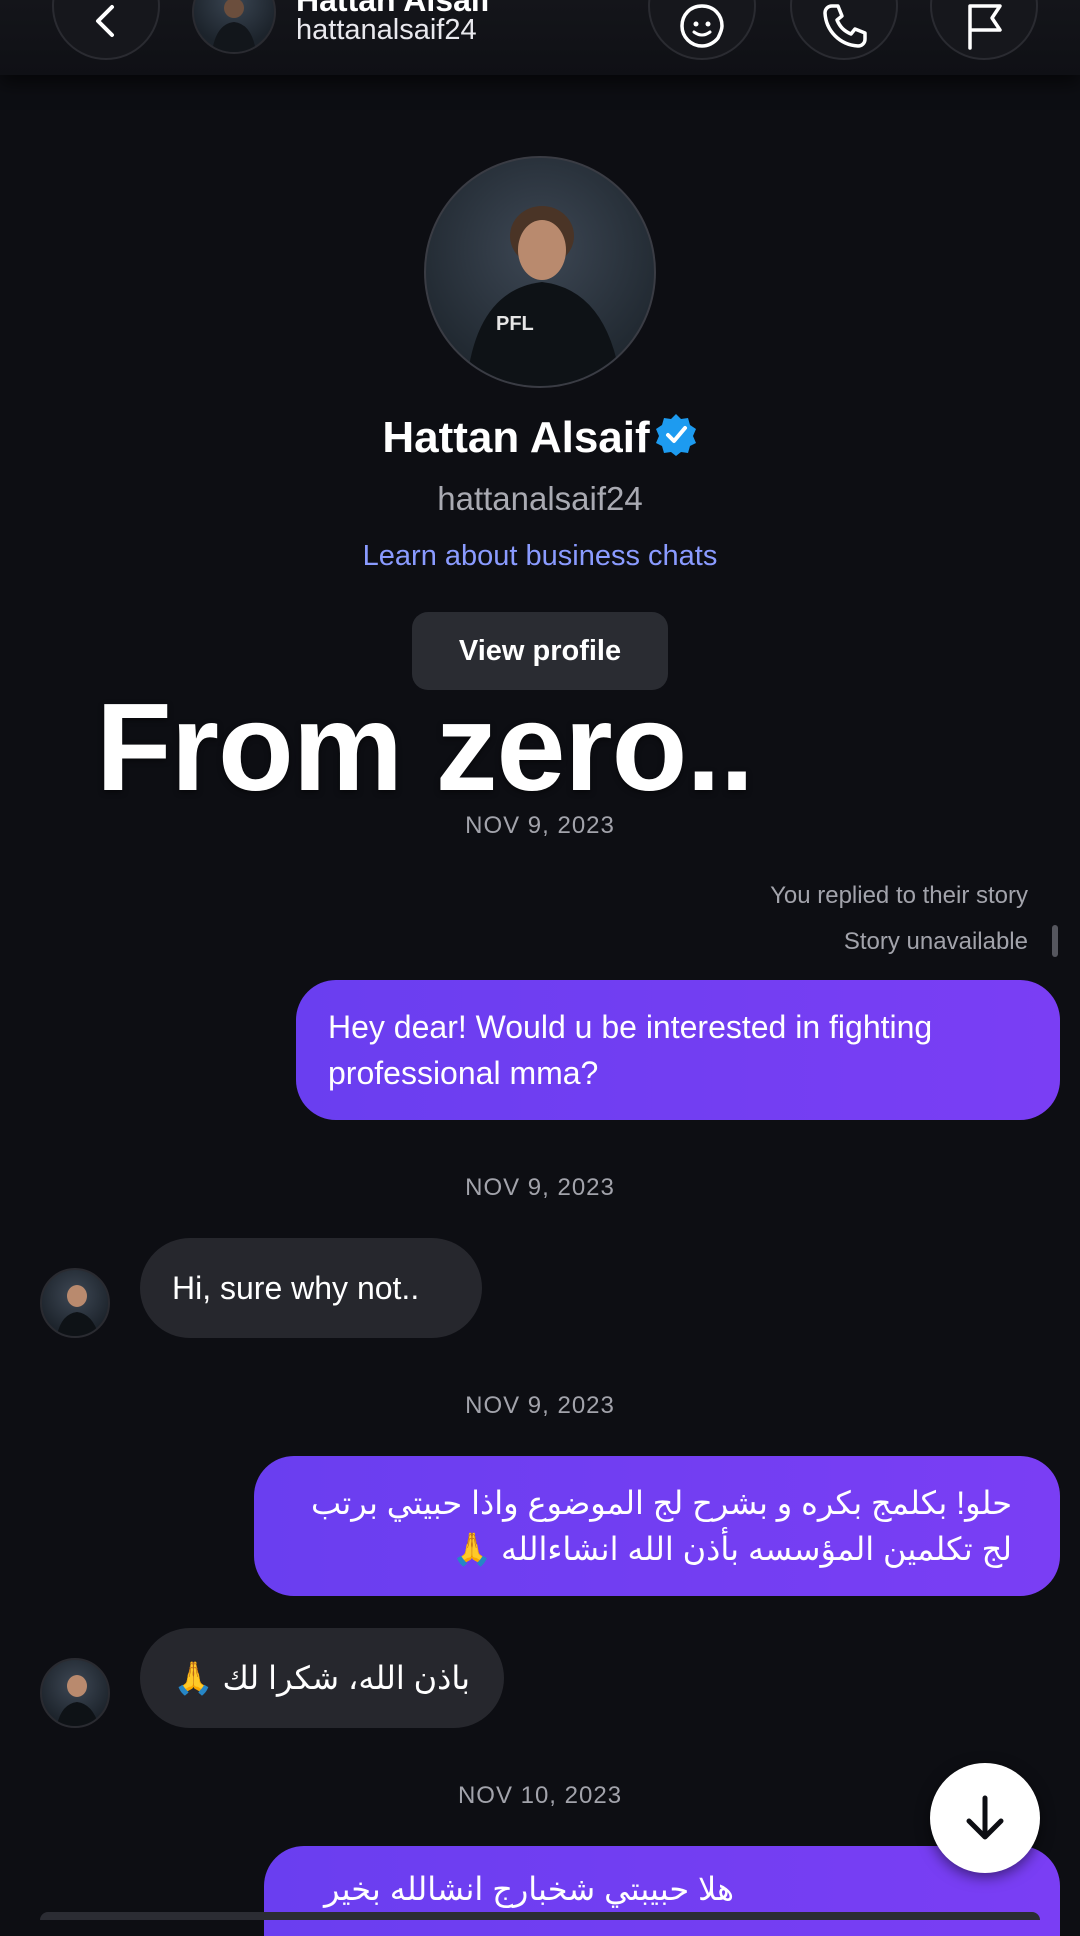  Describe the element at coordinates (528, 1889) in the screenshot. I see `message-text: هلا حبيبتي شخبارج انشالله بخير` at that location.